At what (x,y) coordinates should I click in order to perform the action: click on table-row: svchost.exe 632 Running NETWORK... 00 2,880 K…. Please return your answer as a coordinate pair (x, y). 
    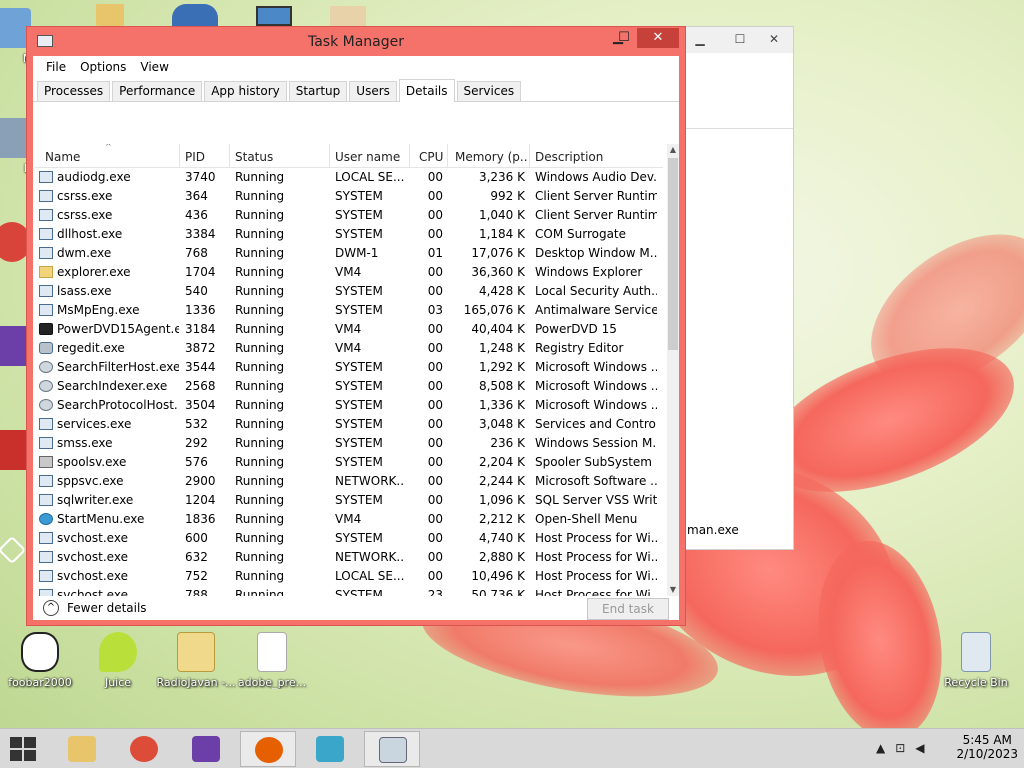
    Looking at the image, I should click on (349, 557).